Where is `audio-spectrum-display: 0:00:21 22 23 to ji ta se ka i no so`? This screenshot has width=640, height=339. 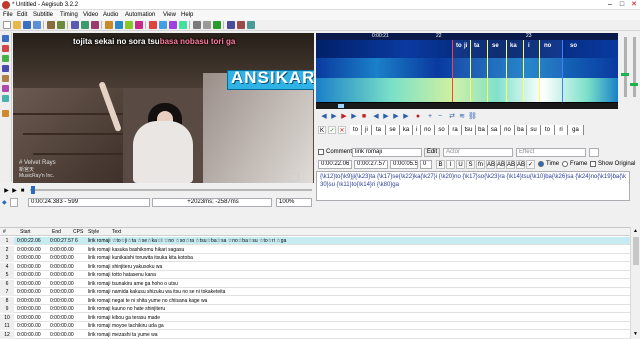
audio-spectrum-display: 0:00:21 22 23 to ji ta se ka i no so is located at coordinates (467, 71).